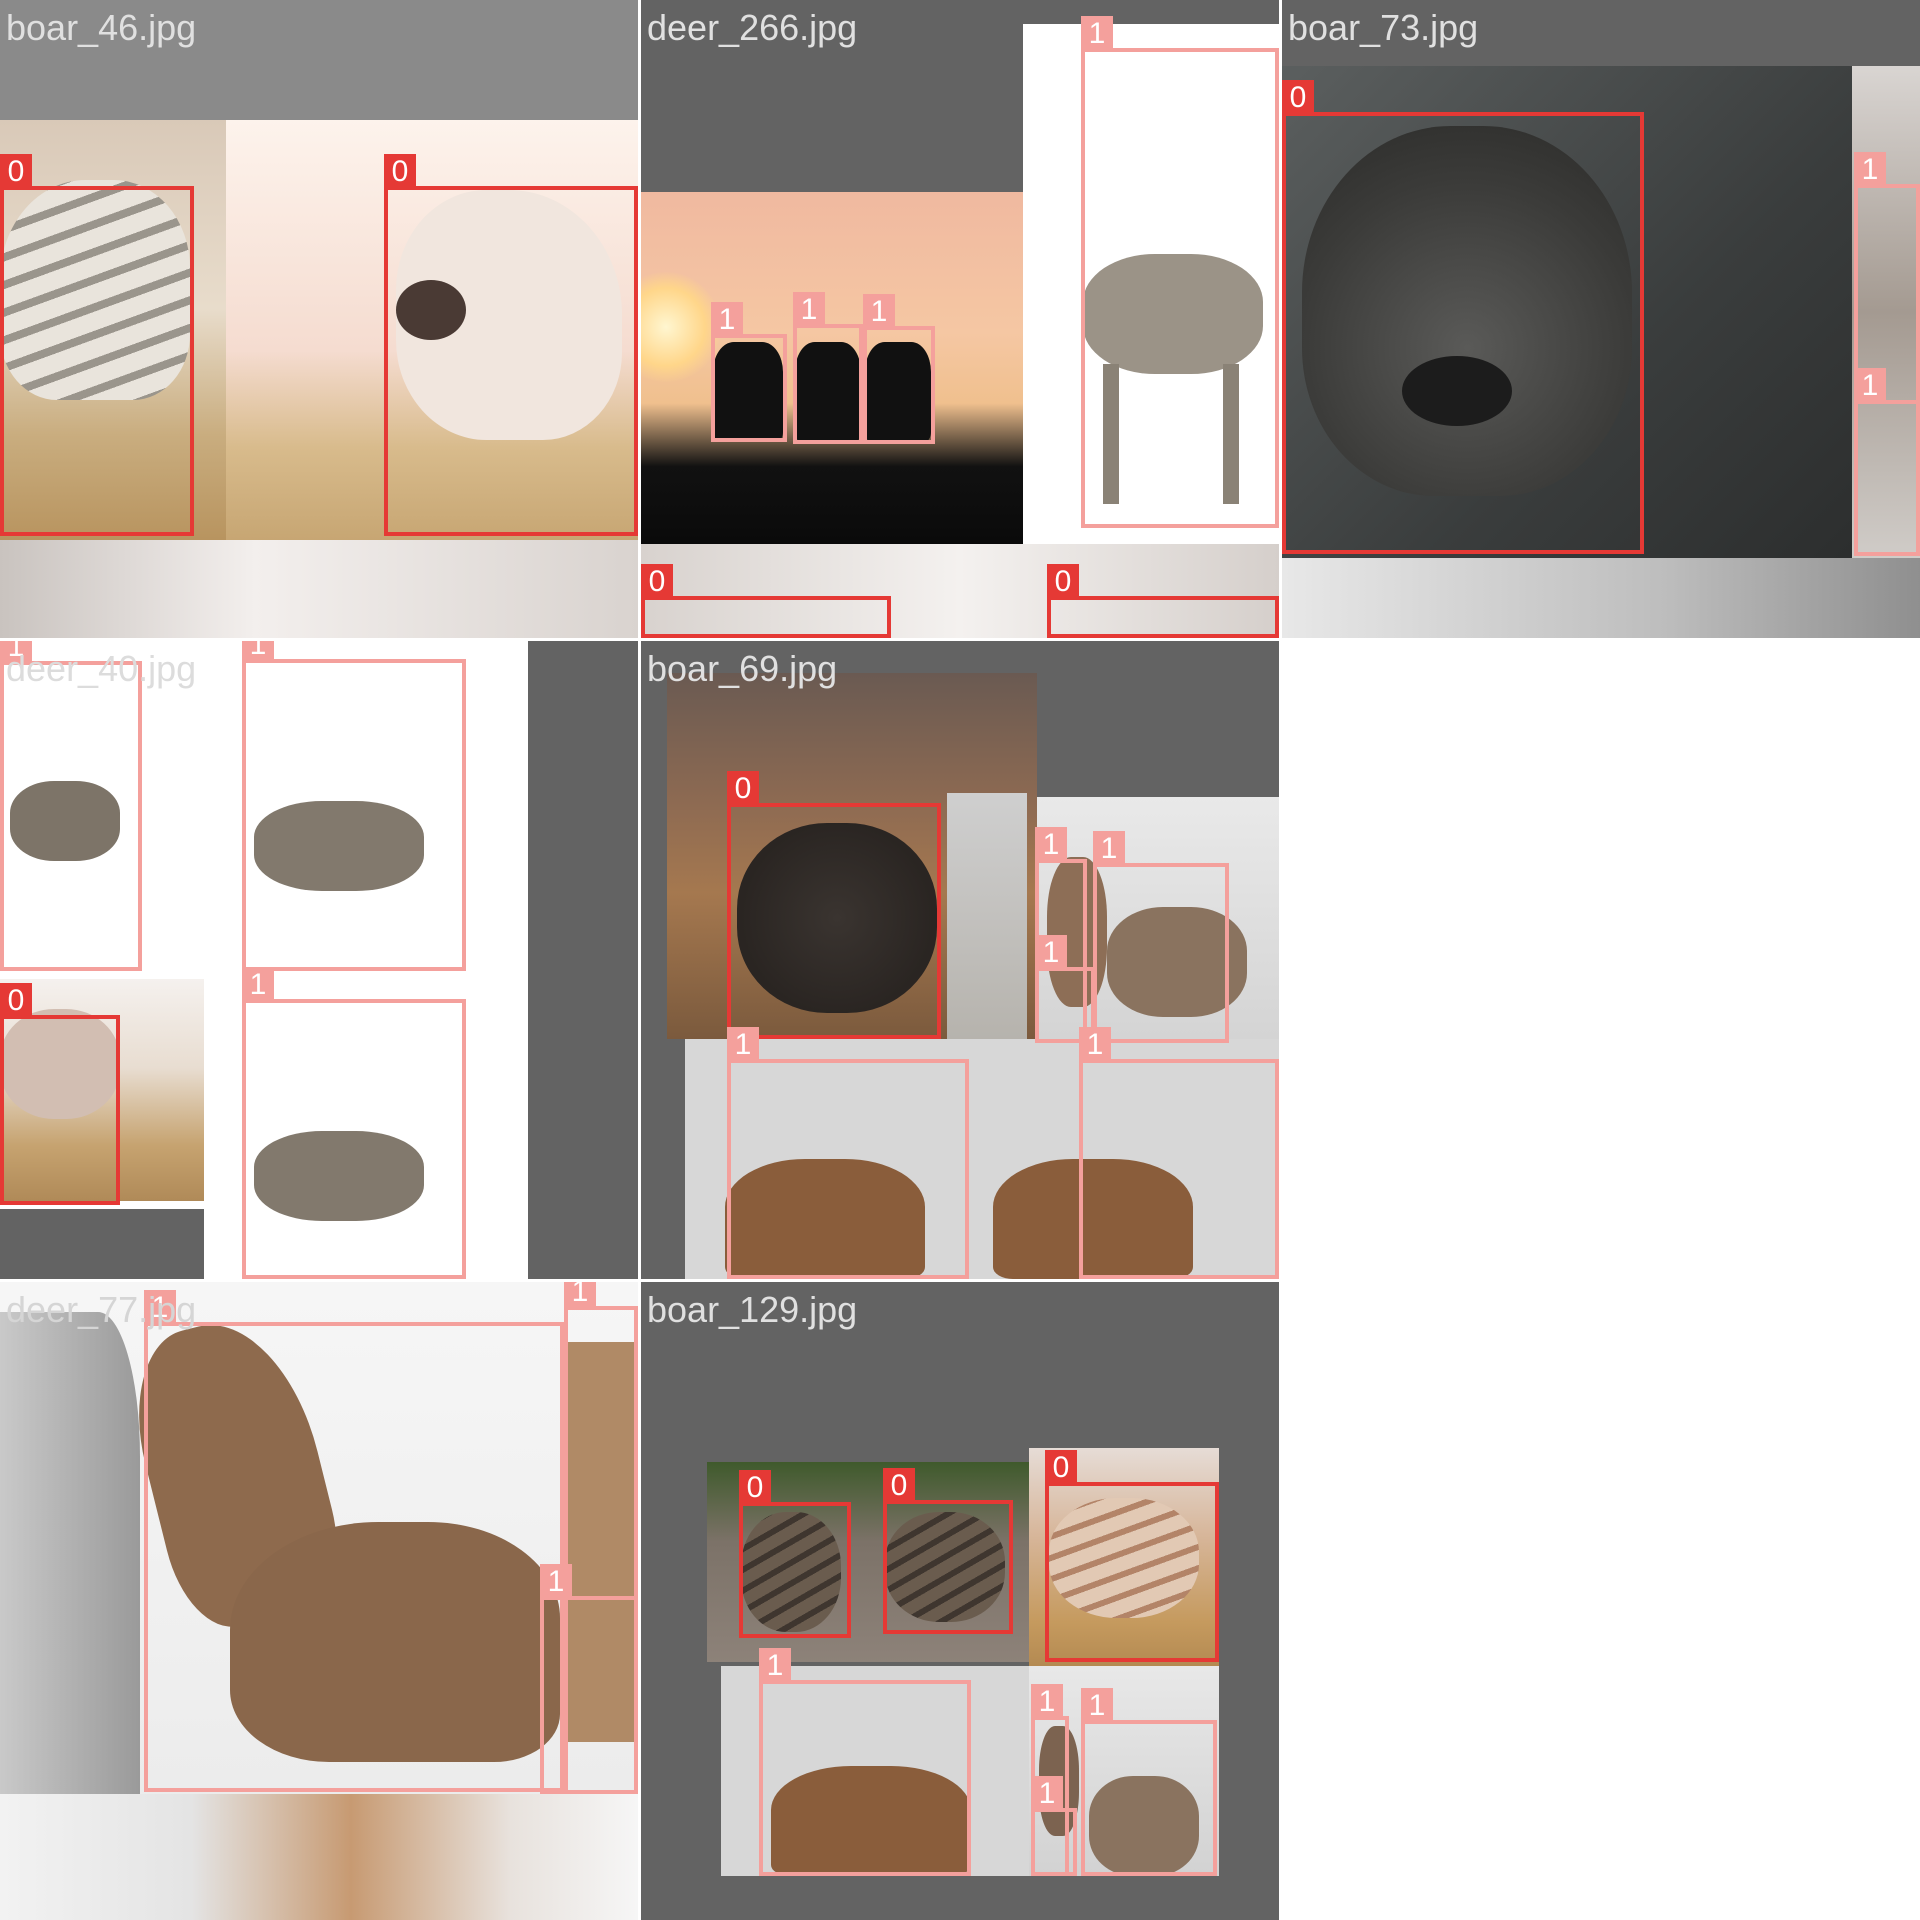 This screenshot has height=1920, width=1920. Describe the element at coordinates (102, 1244) in the screenshot. I see `photo-gray-bar-bottom` at that location.